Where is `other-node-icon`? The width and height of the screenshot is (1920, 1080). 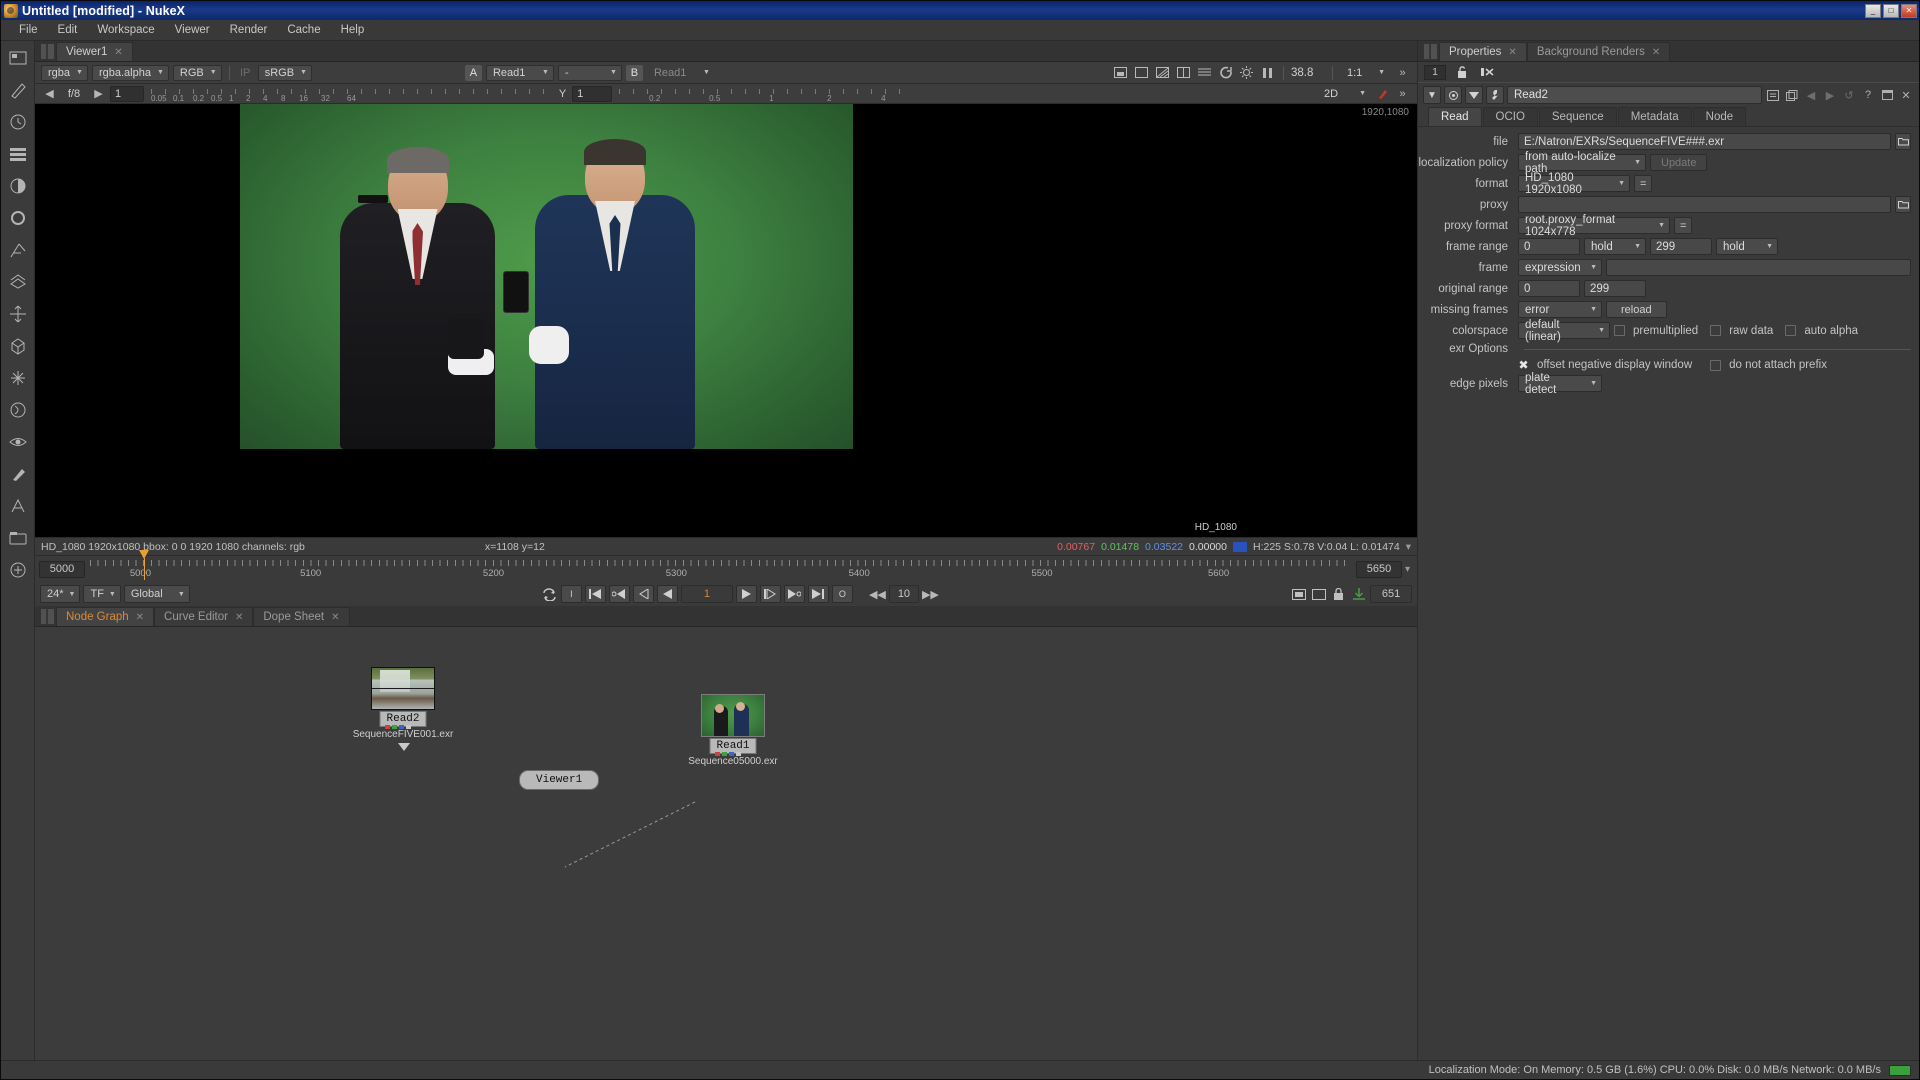 other-node-icon is located at coordinates (18, 538).